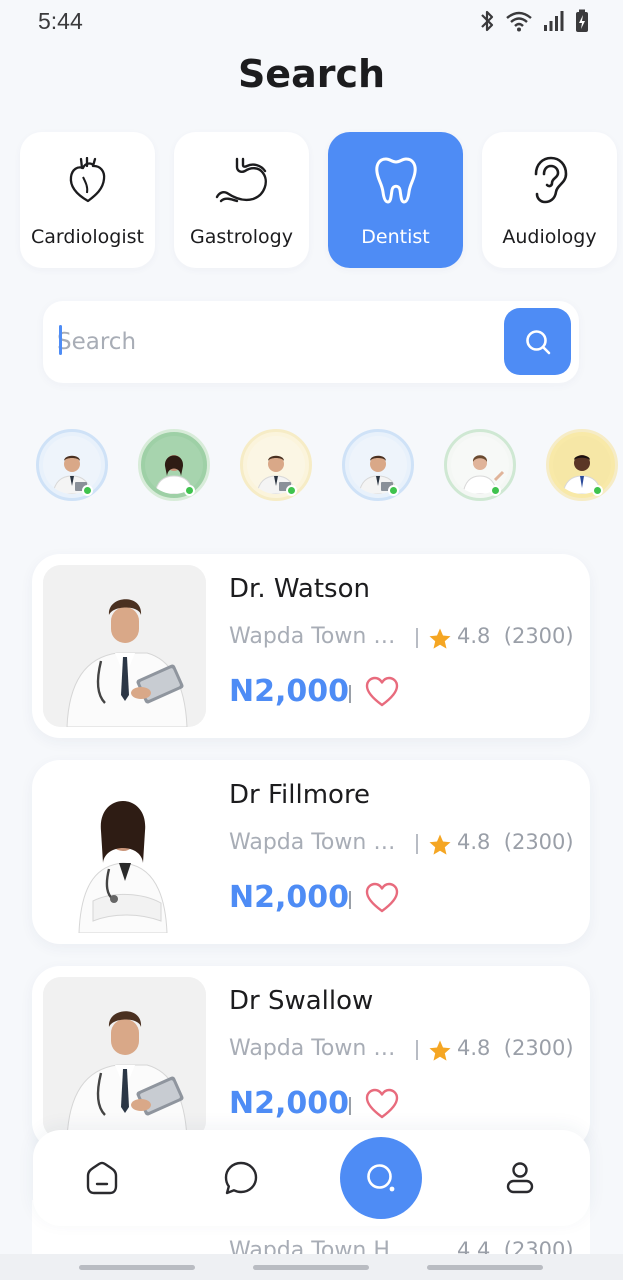 The width and height of the screenshot is (623, 1280). What do you see at coordinates (241, 237) in the screenshot?
I see `category-label: Gastrology` at bounding box center [241, 237].